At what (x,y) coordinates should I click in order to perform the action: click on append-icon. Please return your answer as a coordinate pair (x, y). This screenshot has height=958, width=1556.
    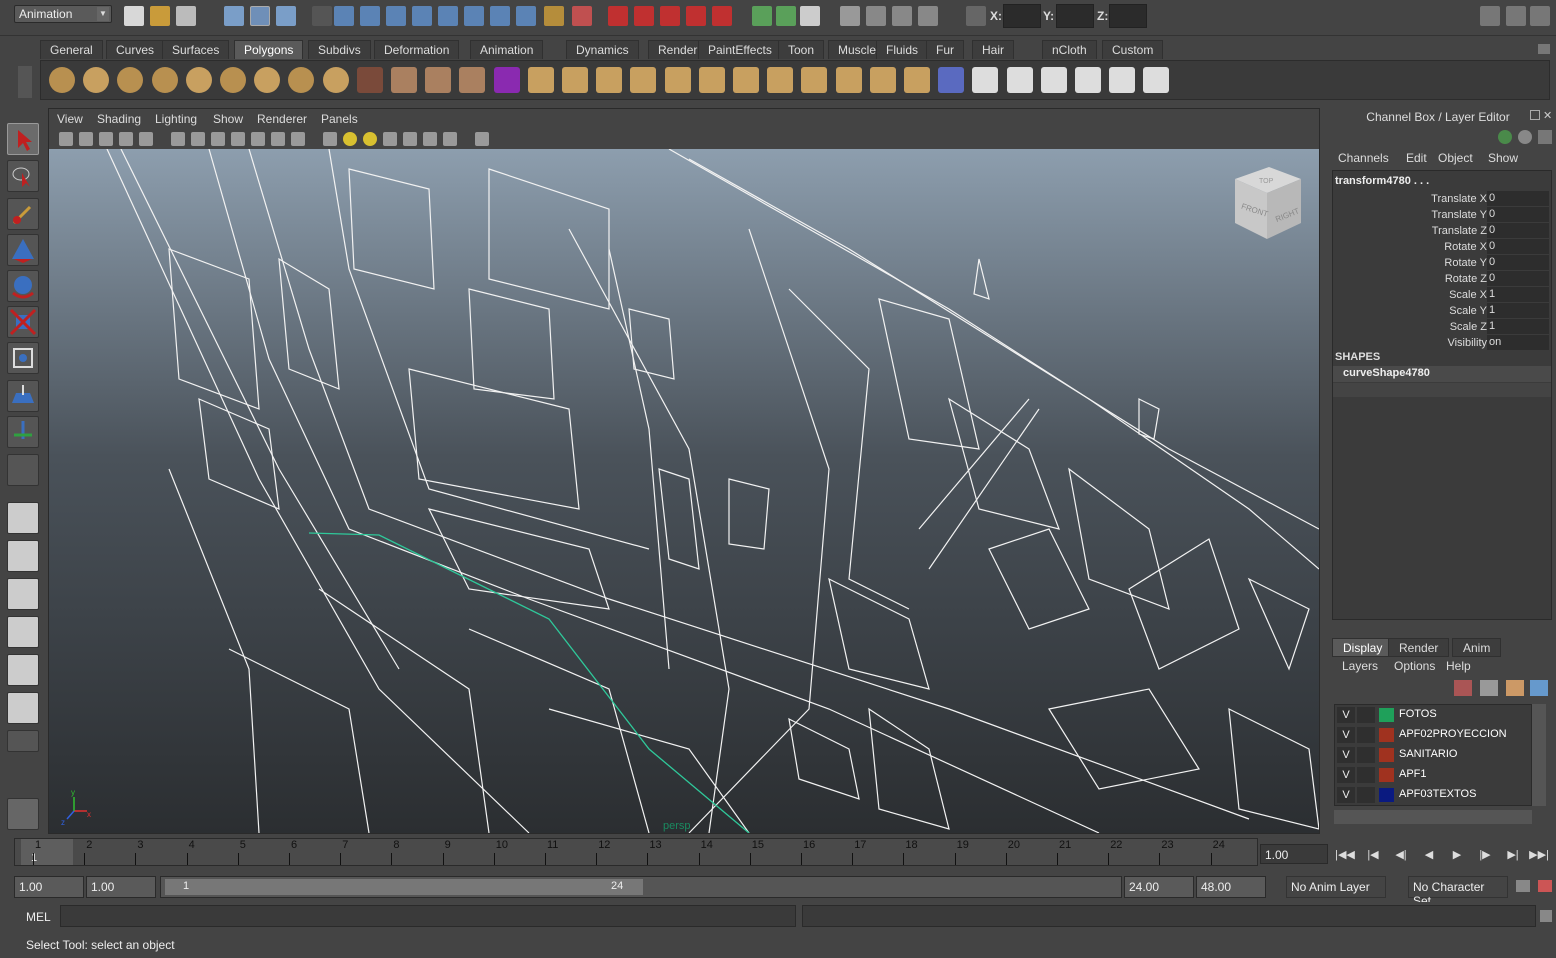
    Looking at the image, I should click on (677, 80).